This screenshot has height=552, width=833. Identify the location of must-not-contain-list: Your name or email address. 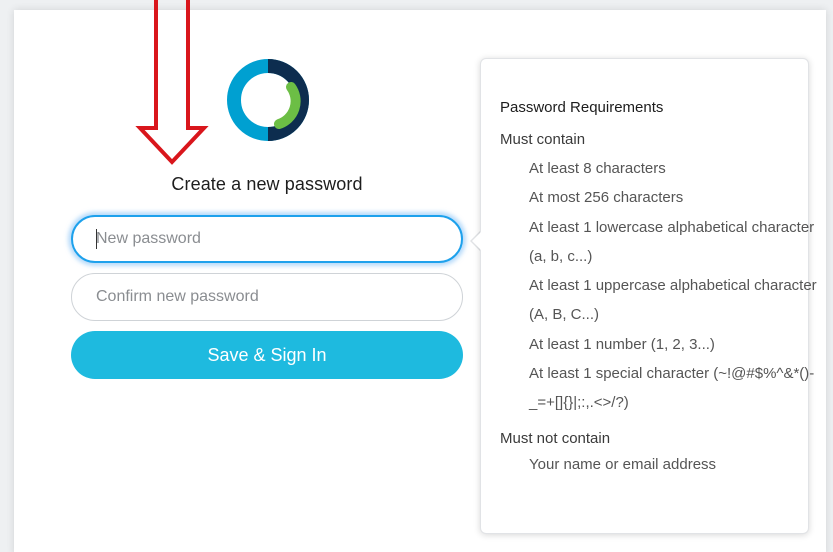
(659, 465).